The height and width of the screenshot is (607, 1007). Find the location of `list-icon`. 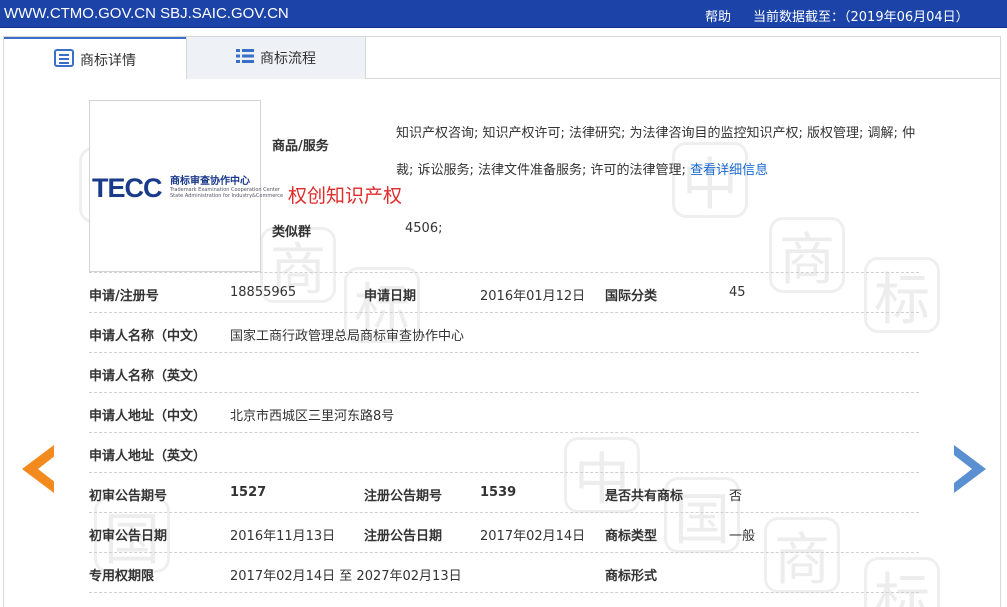

list-icon is located at coordinates (64, 59).